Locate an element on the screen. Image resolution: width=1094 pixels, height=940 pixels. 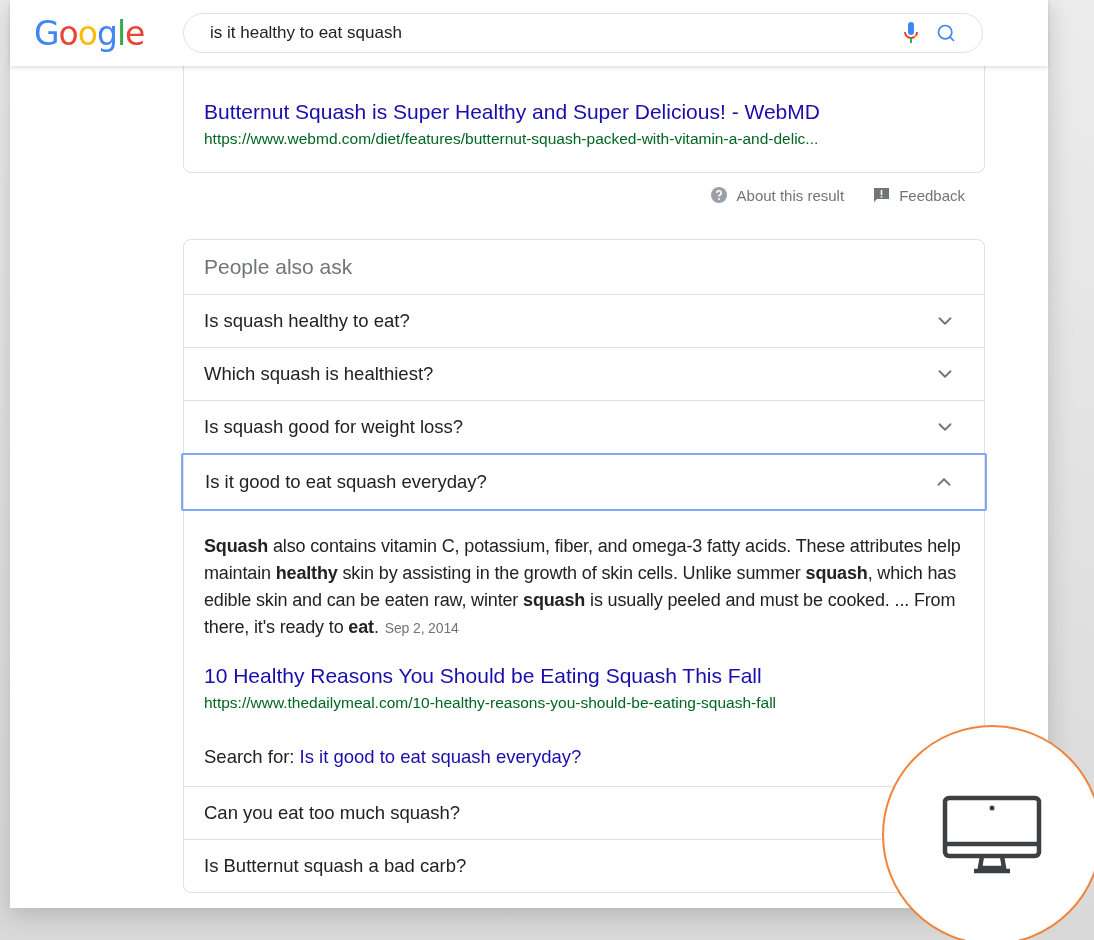
answer-link: 10 Healthy Reasons You Should be Eating Squash This Fall is located at coordinates (584, 676).